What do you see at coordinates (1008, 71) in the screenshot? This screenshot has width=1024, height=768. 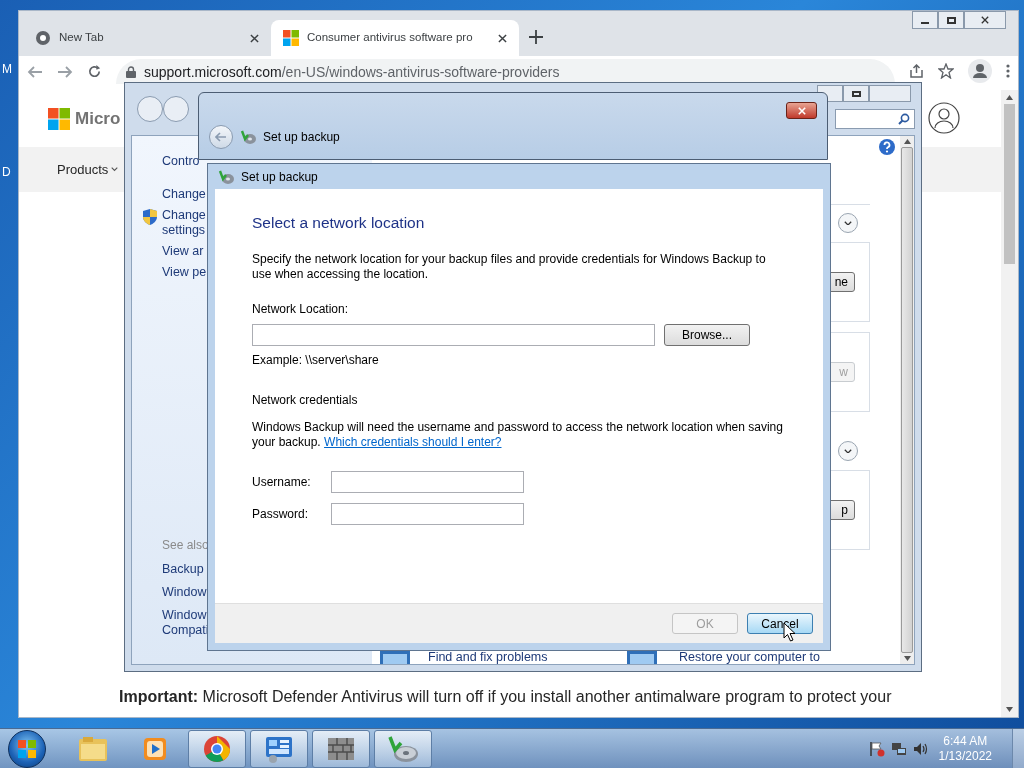 I see `menu-icon` at bounding box center [1008, 71].